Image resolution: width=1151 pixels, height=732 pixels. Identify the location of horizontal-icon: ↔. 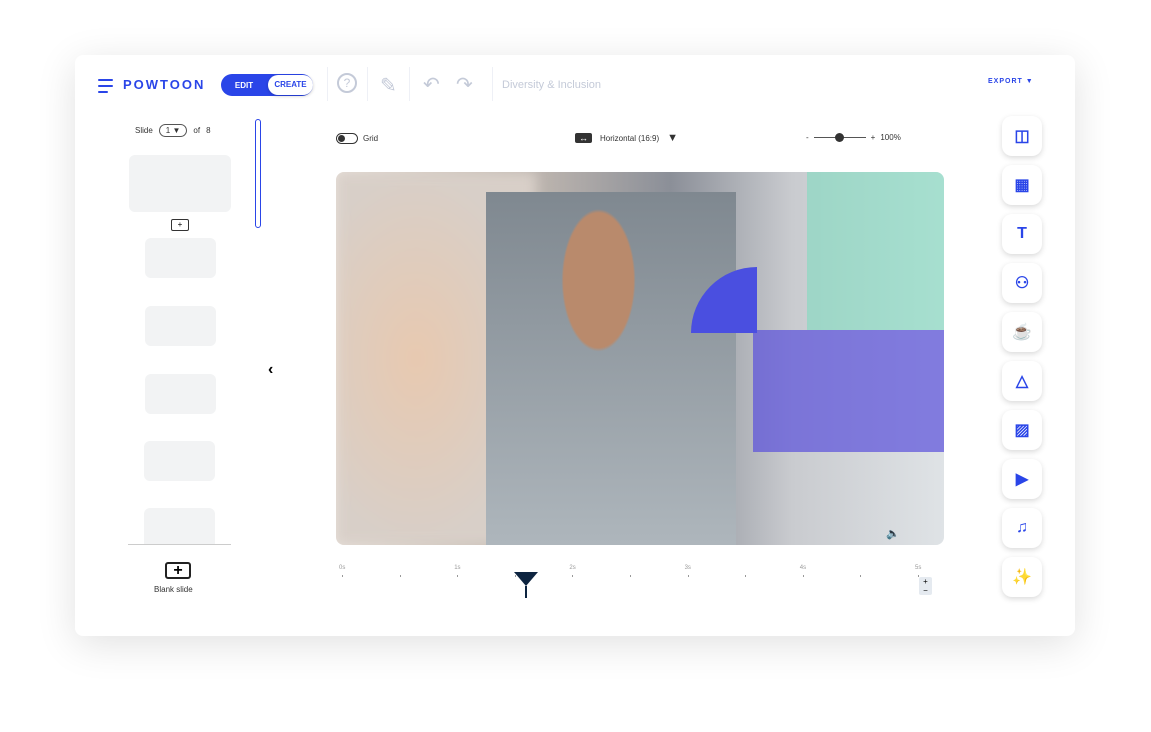
(583, 138).